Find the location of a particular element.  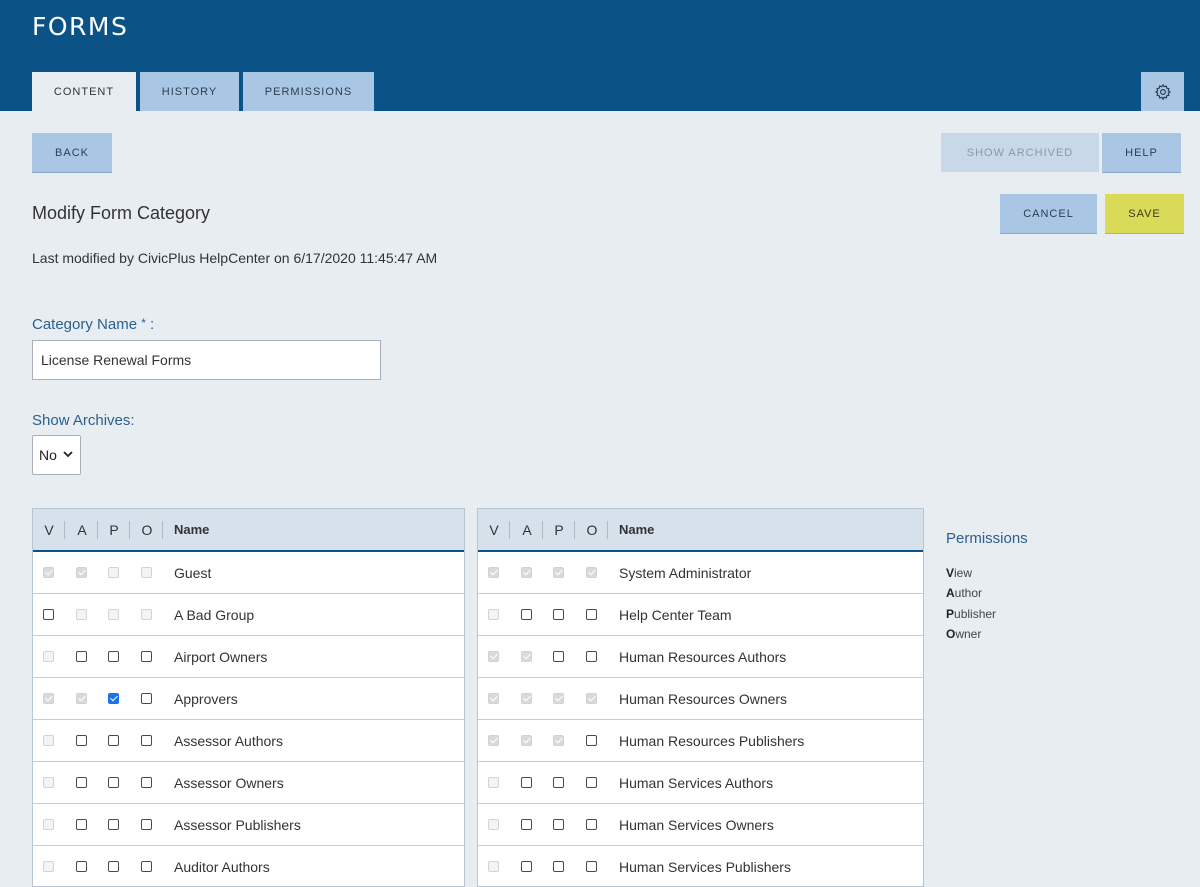

show-archived-button: SHOW ARCHIVED is located at coordinates (1020, 152).